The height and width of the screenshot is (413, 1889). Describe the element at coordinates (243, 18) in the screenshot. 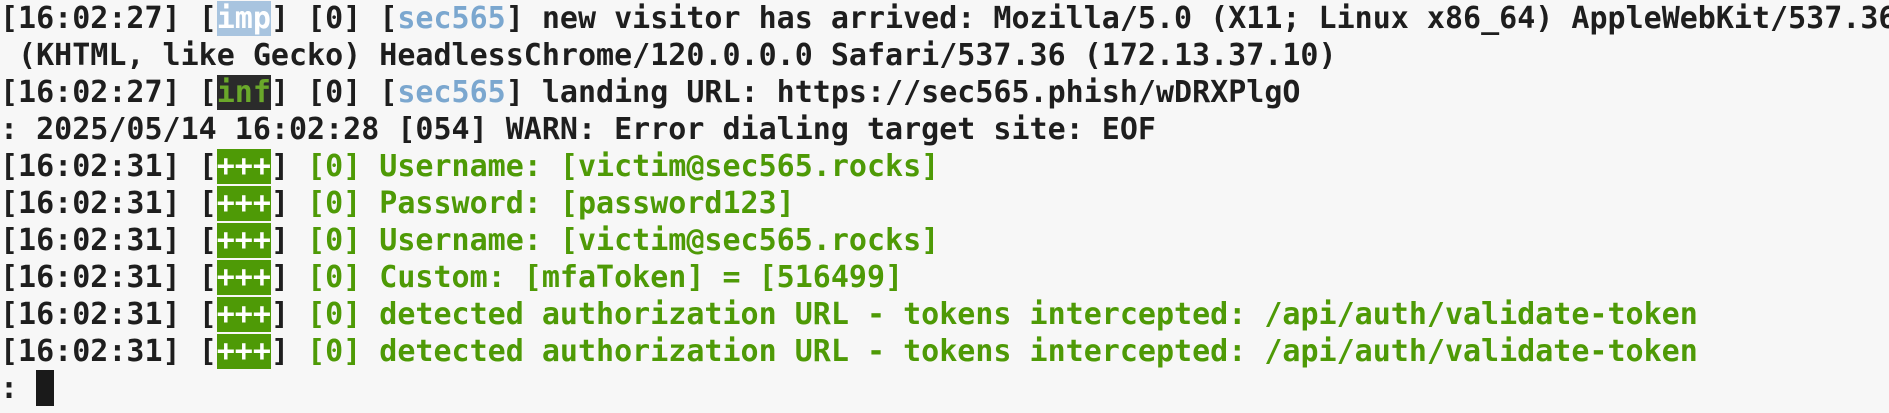

I see `level-badge-imp: imp` at that location.